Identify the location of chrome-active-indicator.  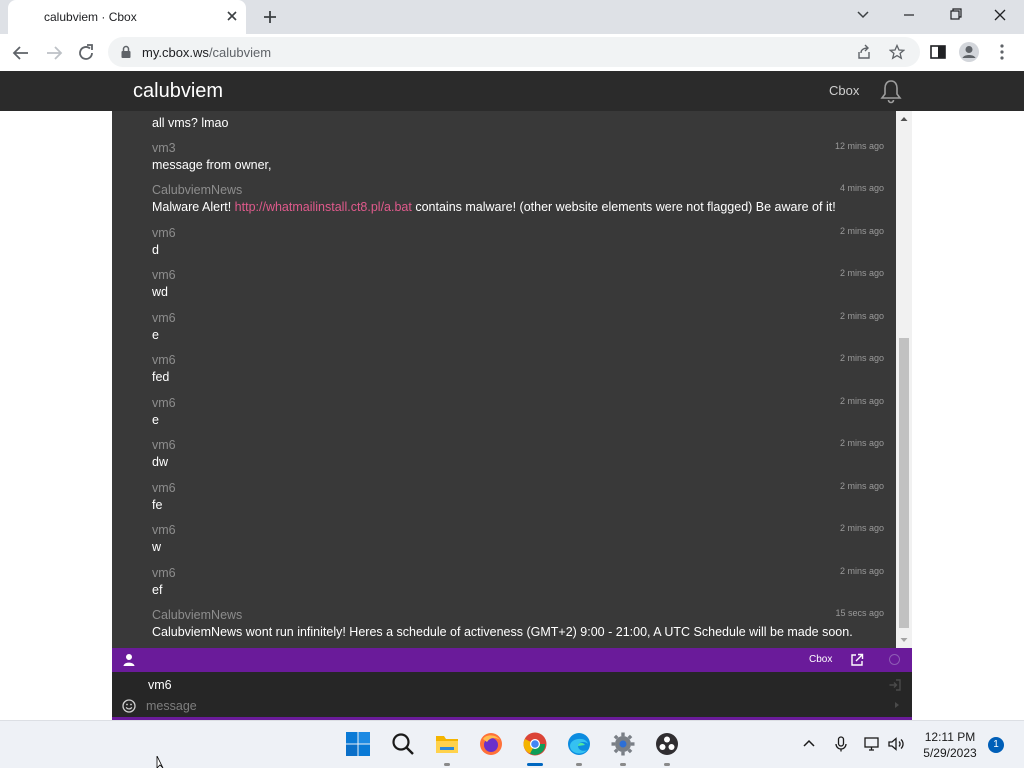
(535, 764).